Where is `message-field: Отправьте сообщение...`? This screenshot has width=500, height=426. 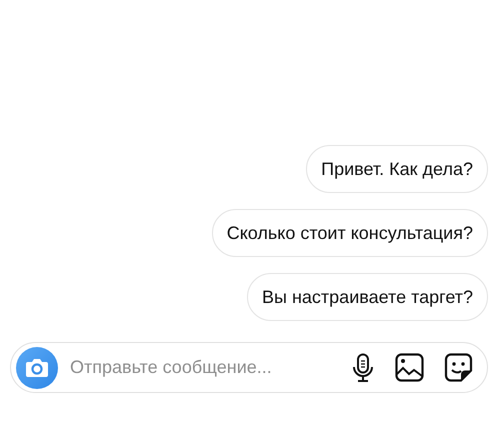
message-field: Отправьте сообщение... is located at coordinates (249, 367).